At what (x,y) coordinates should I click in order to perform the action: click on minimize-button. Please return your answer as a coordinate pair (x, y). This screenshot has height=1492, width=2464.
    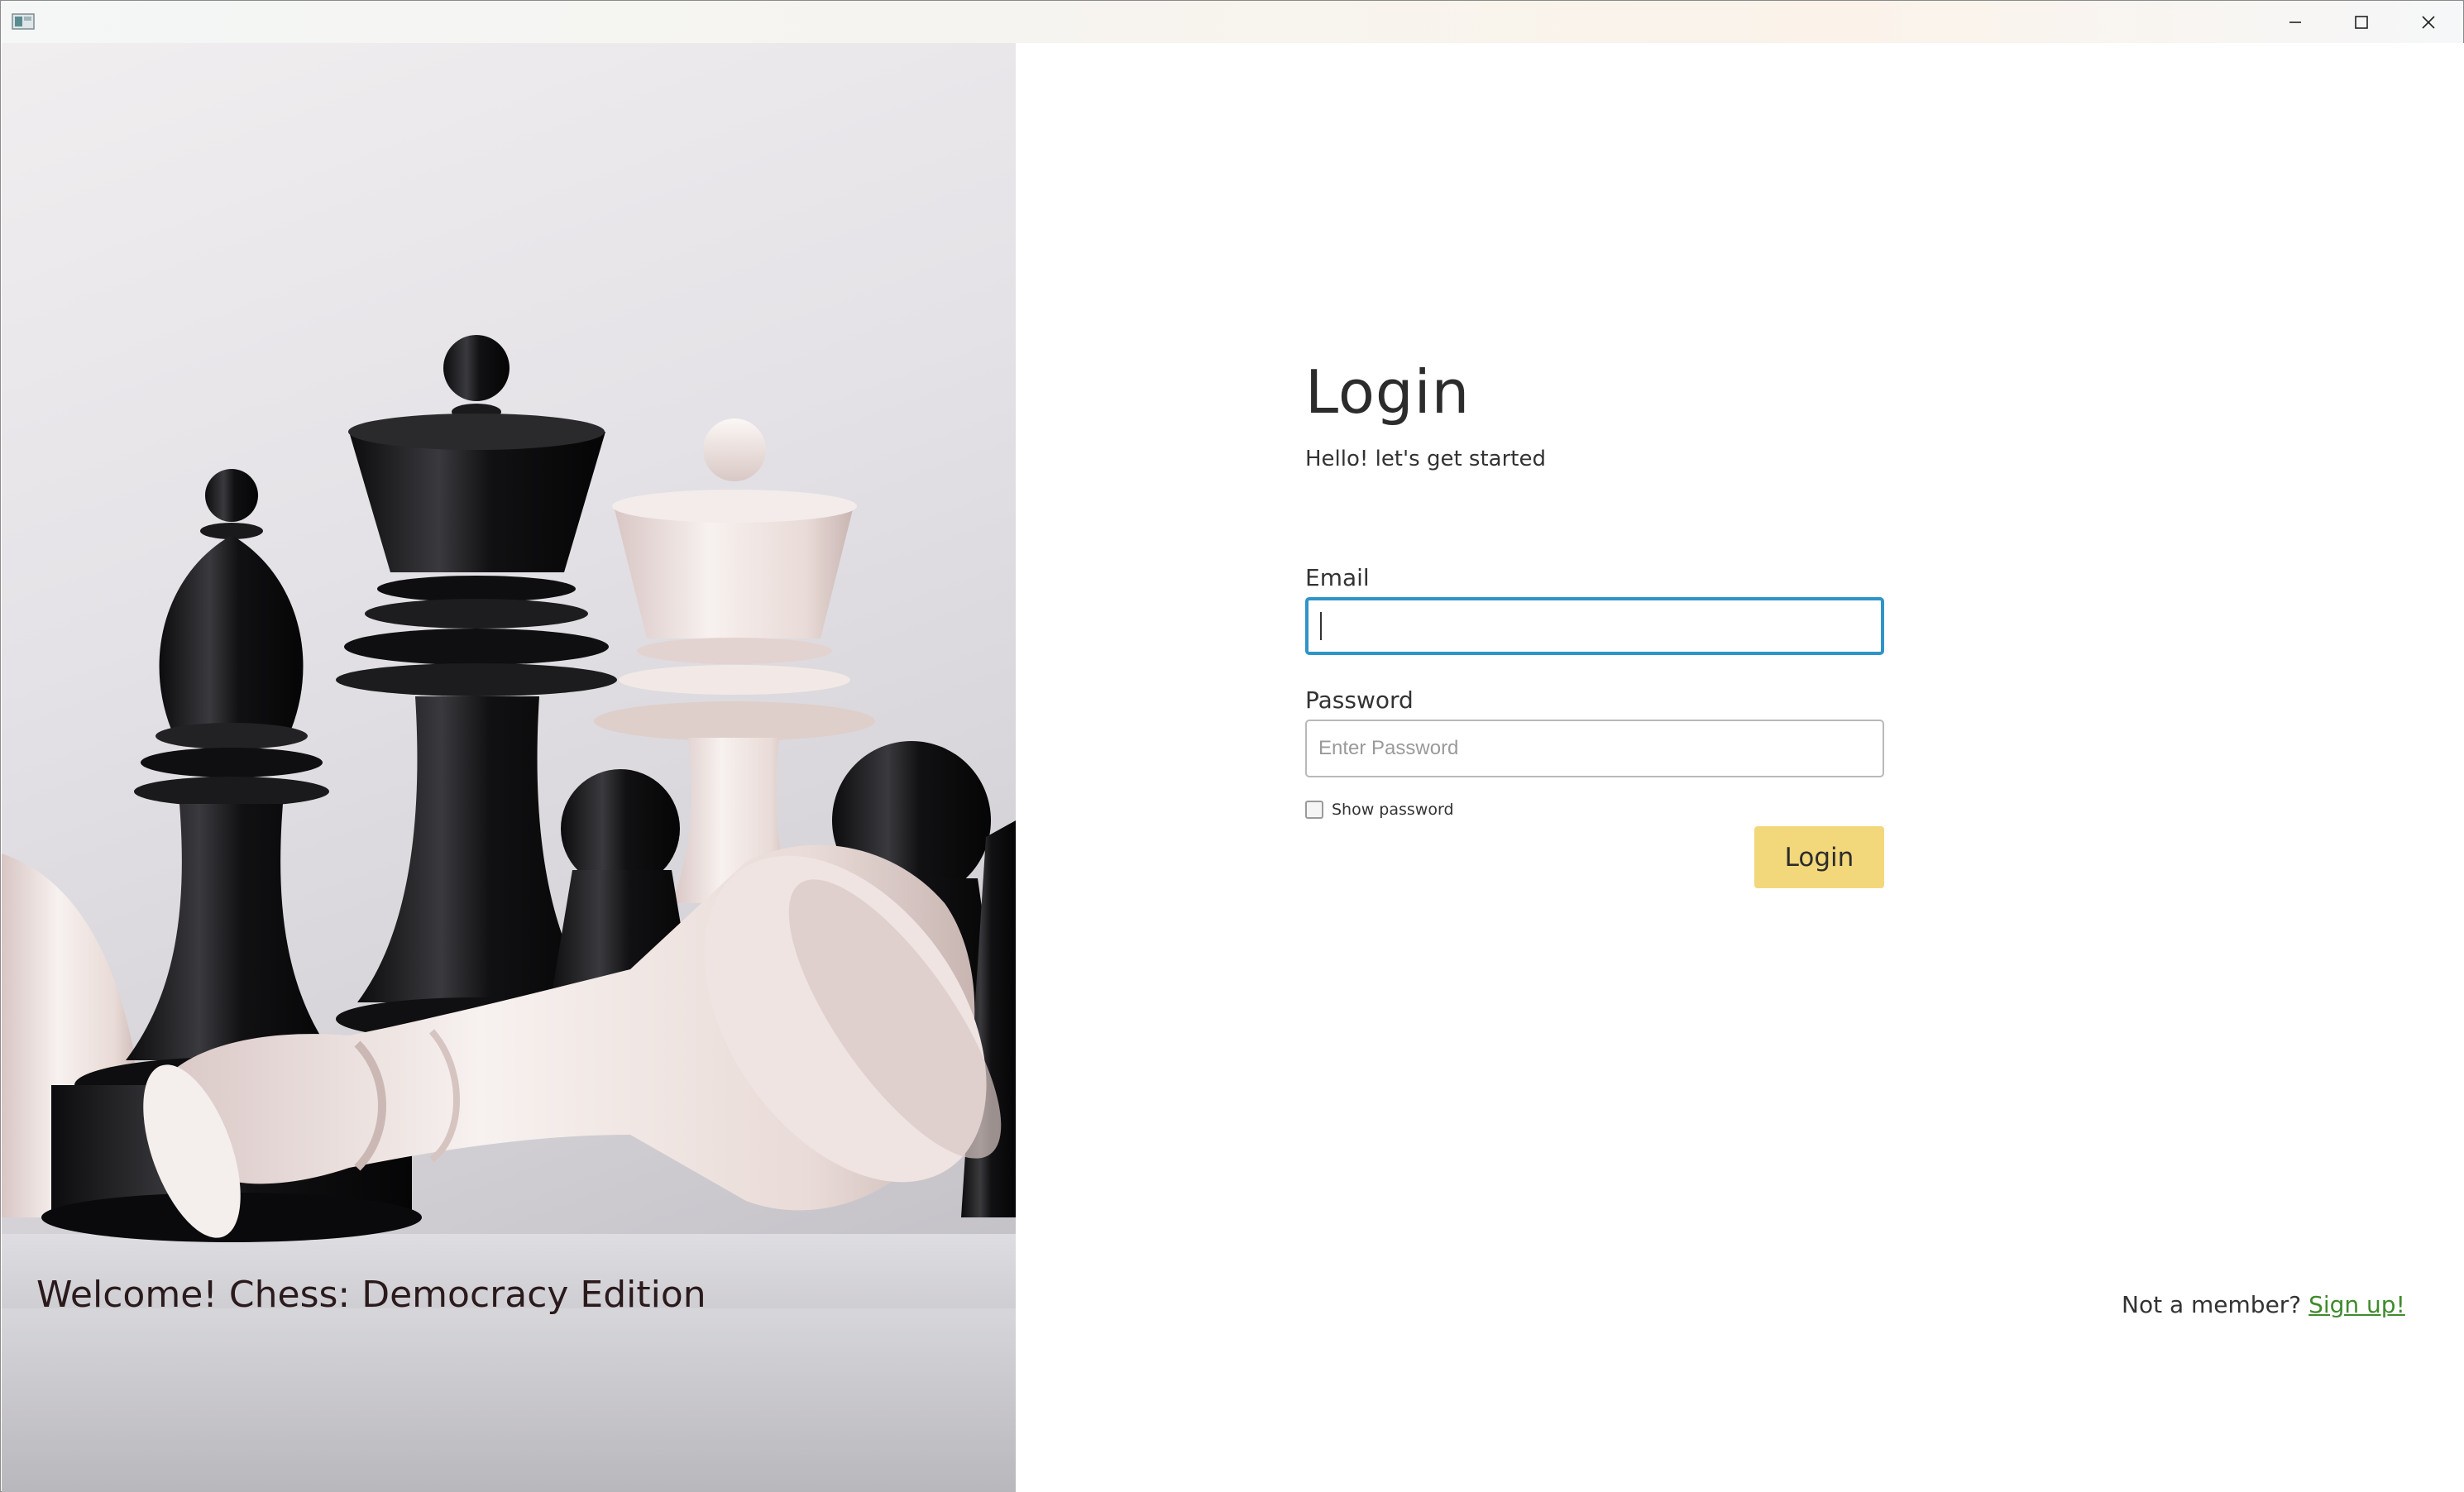
    Looking at the image, I should click on (2295, 22).